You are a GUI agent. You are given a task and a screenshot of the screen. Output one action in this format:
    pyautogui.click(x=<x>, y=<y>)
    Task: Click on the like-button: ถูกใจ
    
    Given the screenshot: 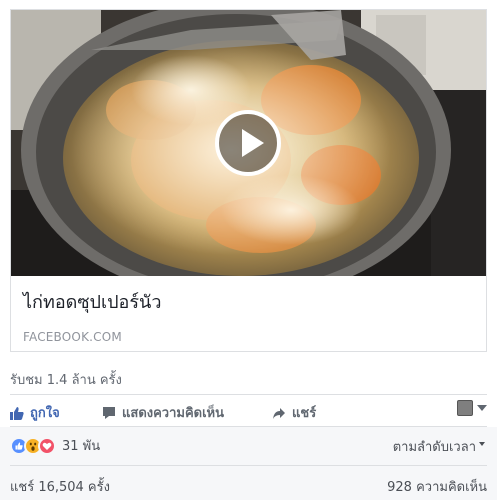 What is the action you would take?
    pyautogui.click(x=35, y=412)
    